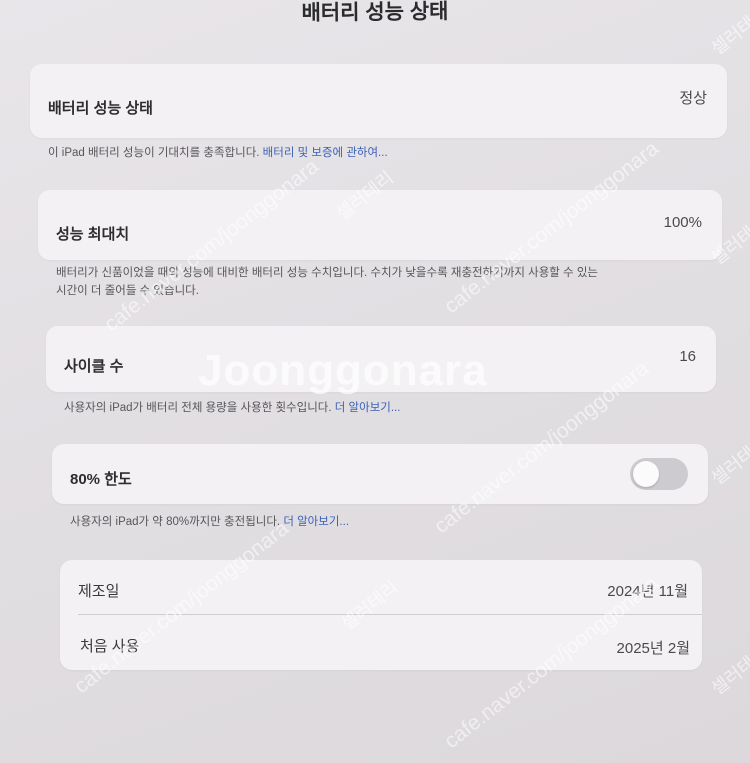 The width and height of the screenshot is (750, 763). Describe the element at coordinates (375, 12) in the screenshot. I see `page-title: 배터리 성능 상태` at that location.